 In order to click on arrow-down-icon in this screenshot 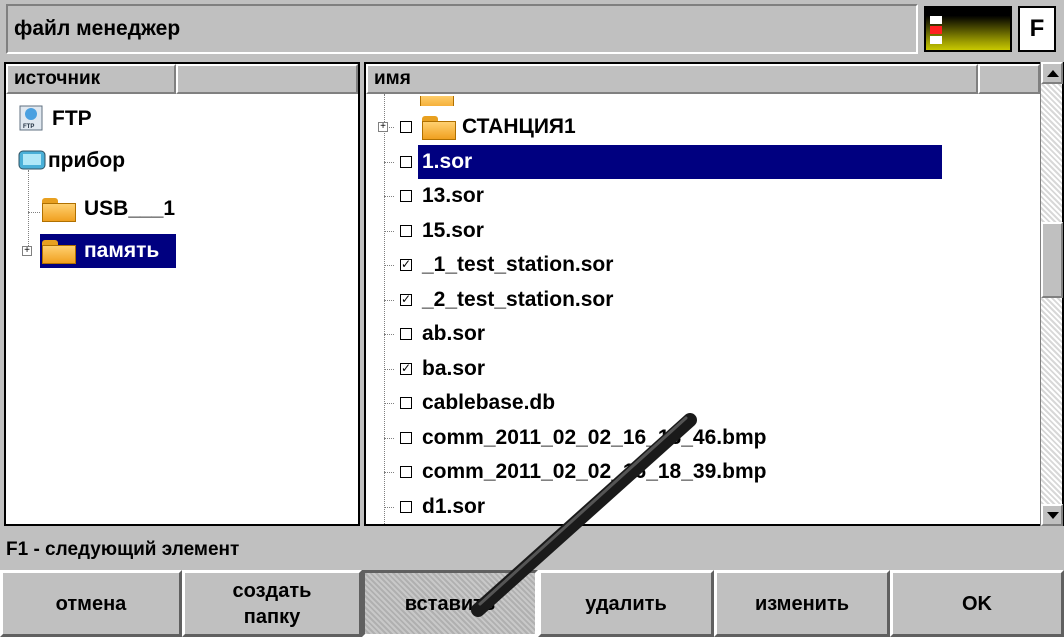, I will do `click(1053, 515)`.